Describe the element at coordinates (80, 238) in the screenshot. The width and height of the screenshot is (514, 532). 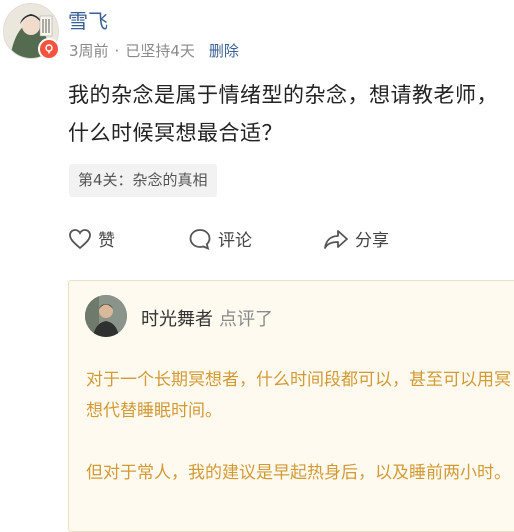
I see `heart-icon` at that location.